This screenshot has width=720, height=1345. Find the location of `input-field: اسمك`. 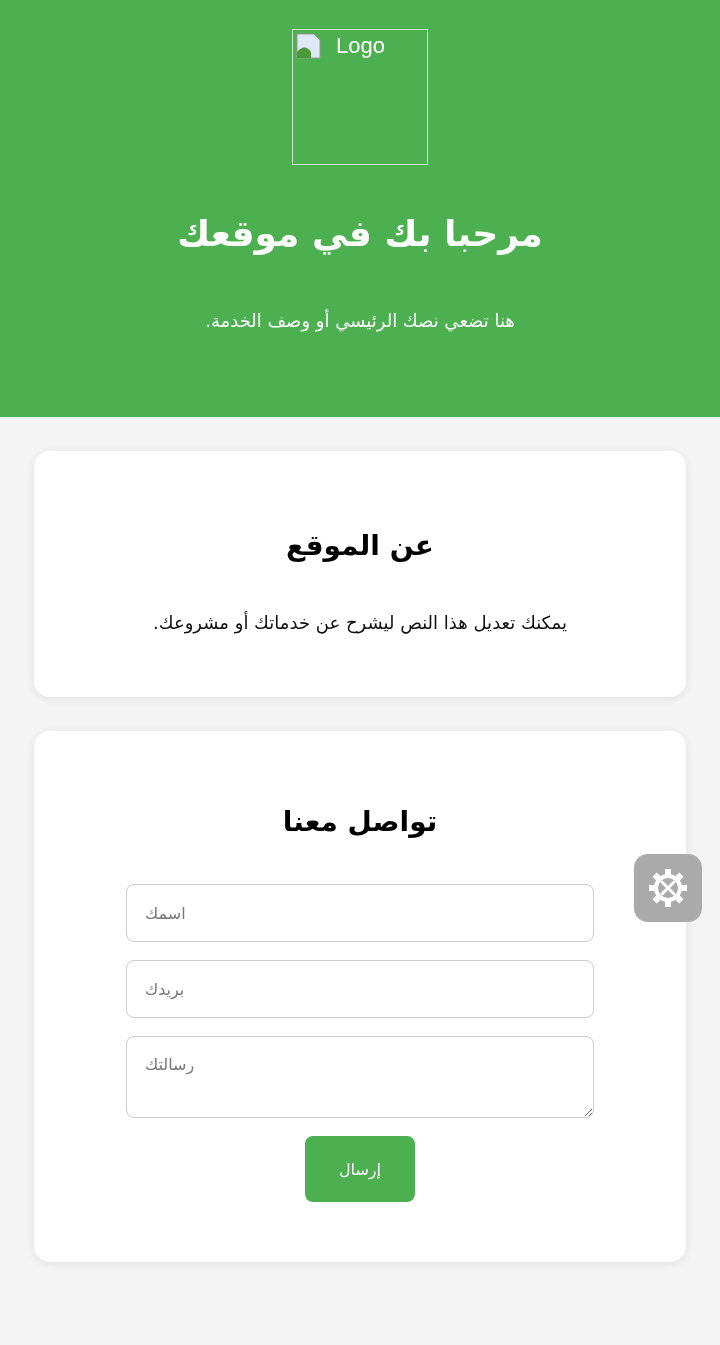

input-field: اسمك is located at coordinates (360, 913).